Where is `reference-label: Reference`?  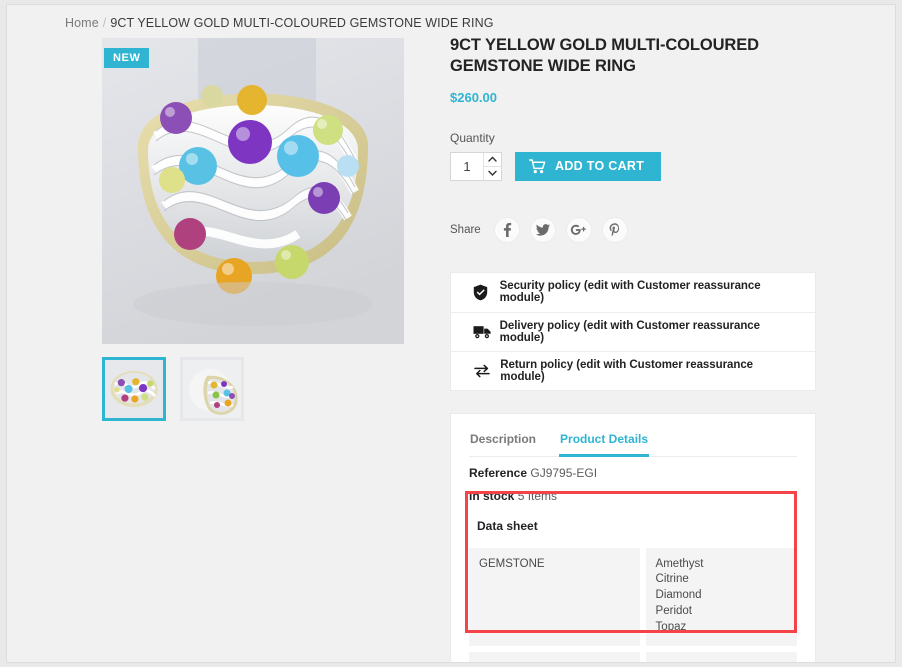
reference-label: Reference is located at coordinates (498, 472).